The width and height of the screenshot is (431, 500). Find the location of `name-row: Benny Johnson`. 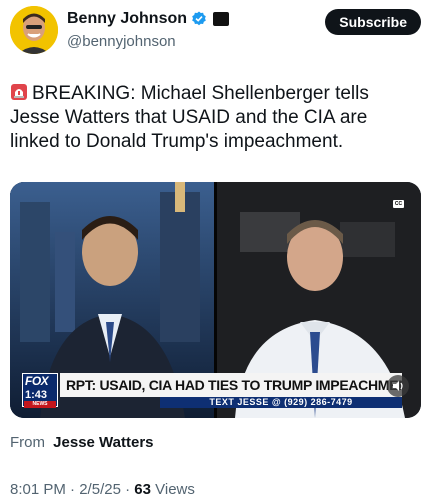

name-row: Benny Johnson is located at coordinates (148, 19).